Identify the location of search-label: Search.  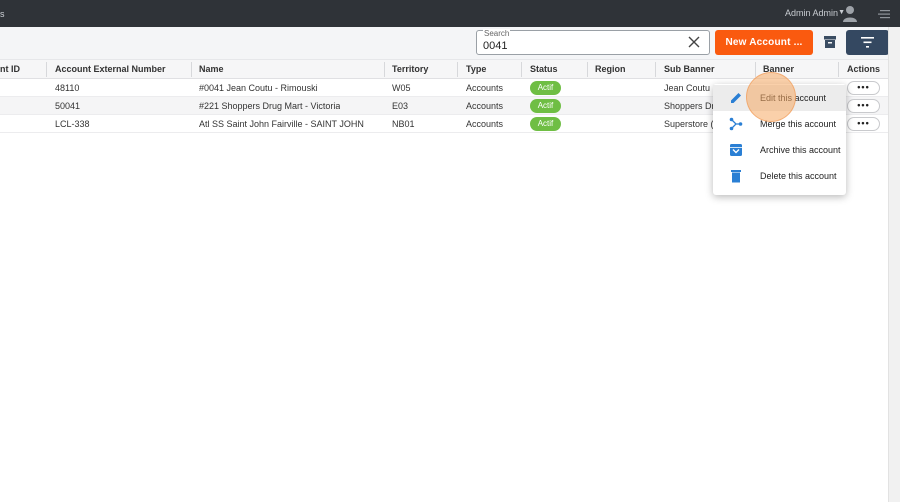
(497, 33).